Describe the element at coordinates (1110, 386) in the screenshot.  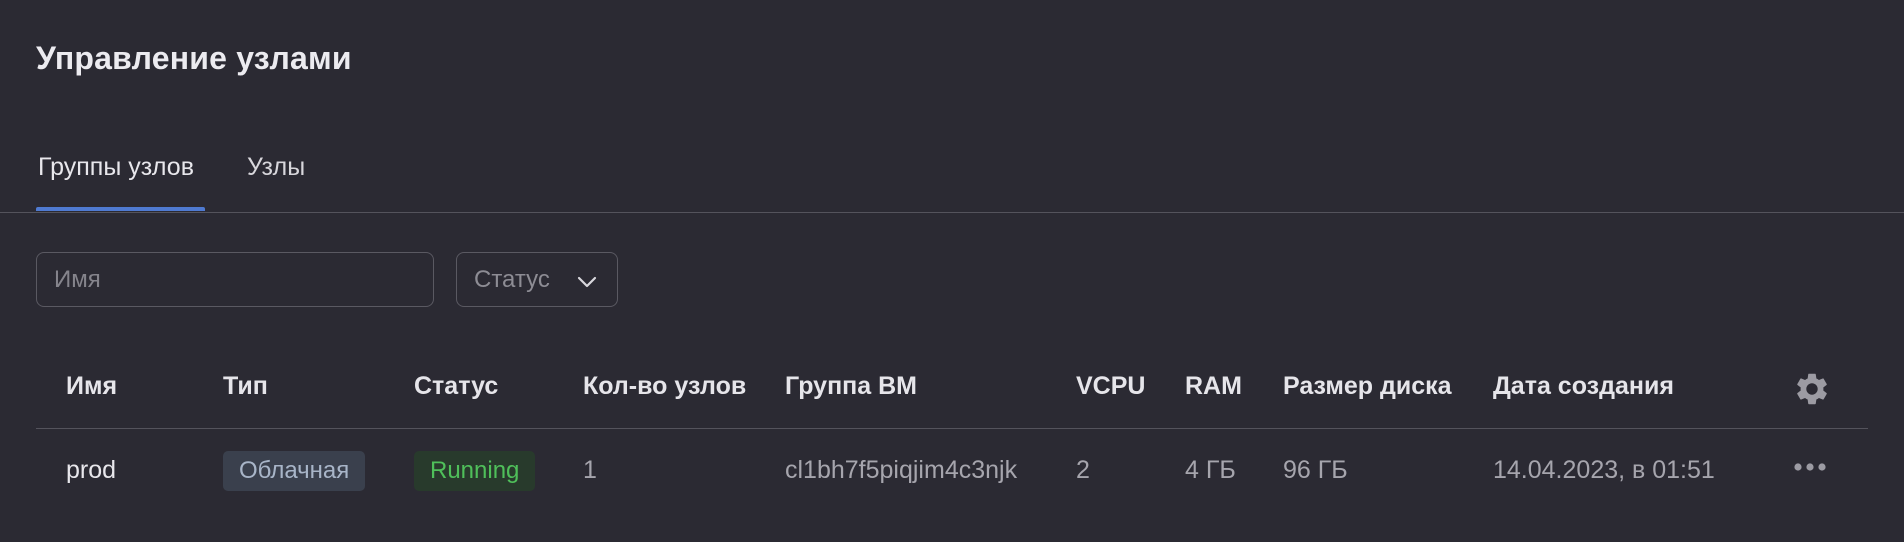
I see `column-header-vcpu: VCPU` at that location.